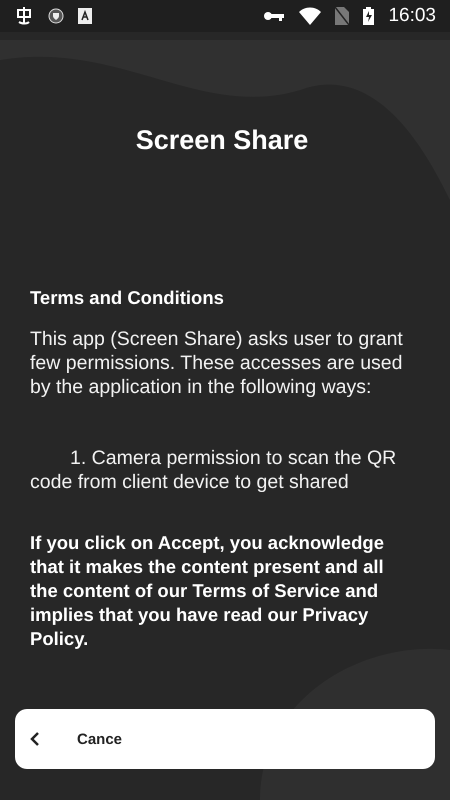 Image resolution: width=450 pixels, height=800 pixels. Describe the element at coordinates (99, 739) in the screenshot. I see `cancel-button: Cance` at that location.